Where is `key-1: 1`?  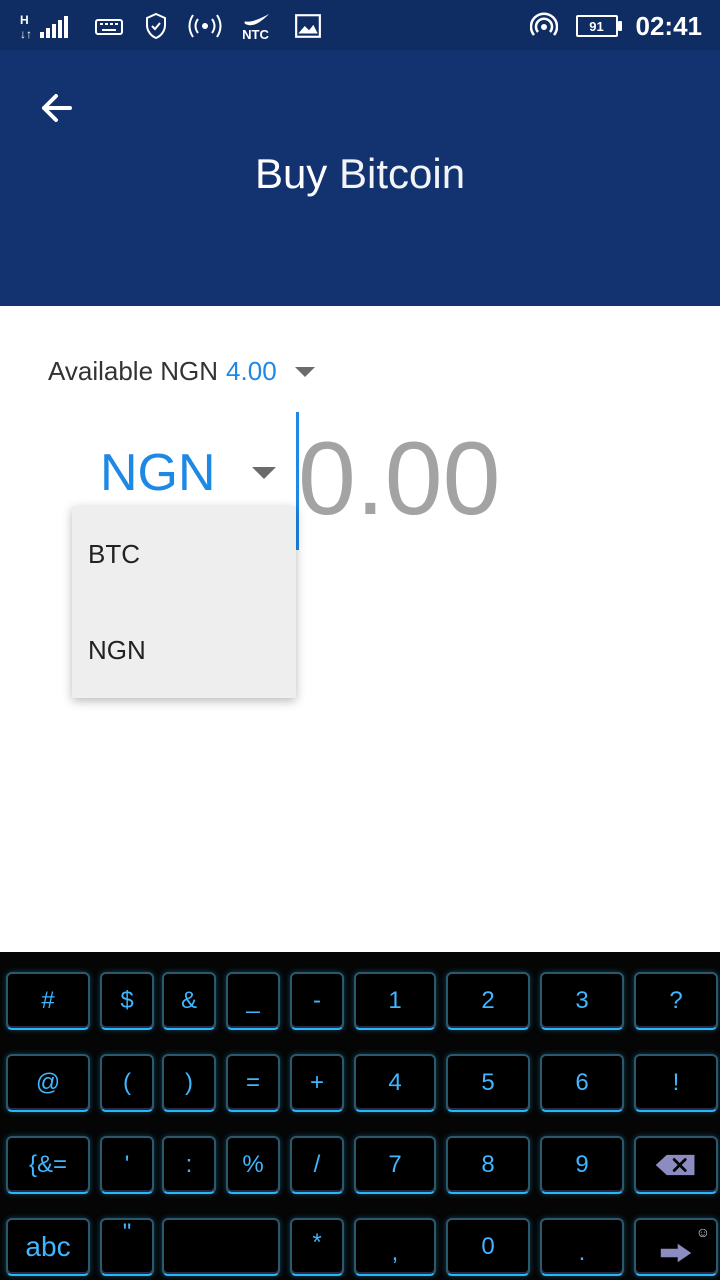 key-1: 1 is located at coordinates (395, 1001).